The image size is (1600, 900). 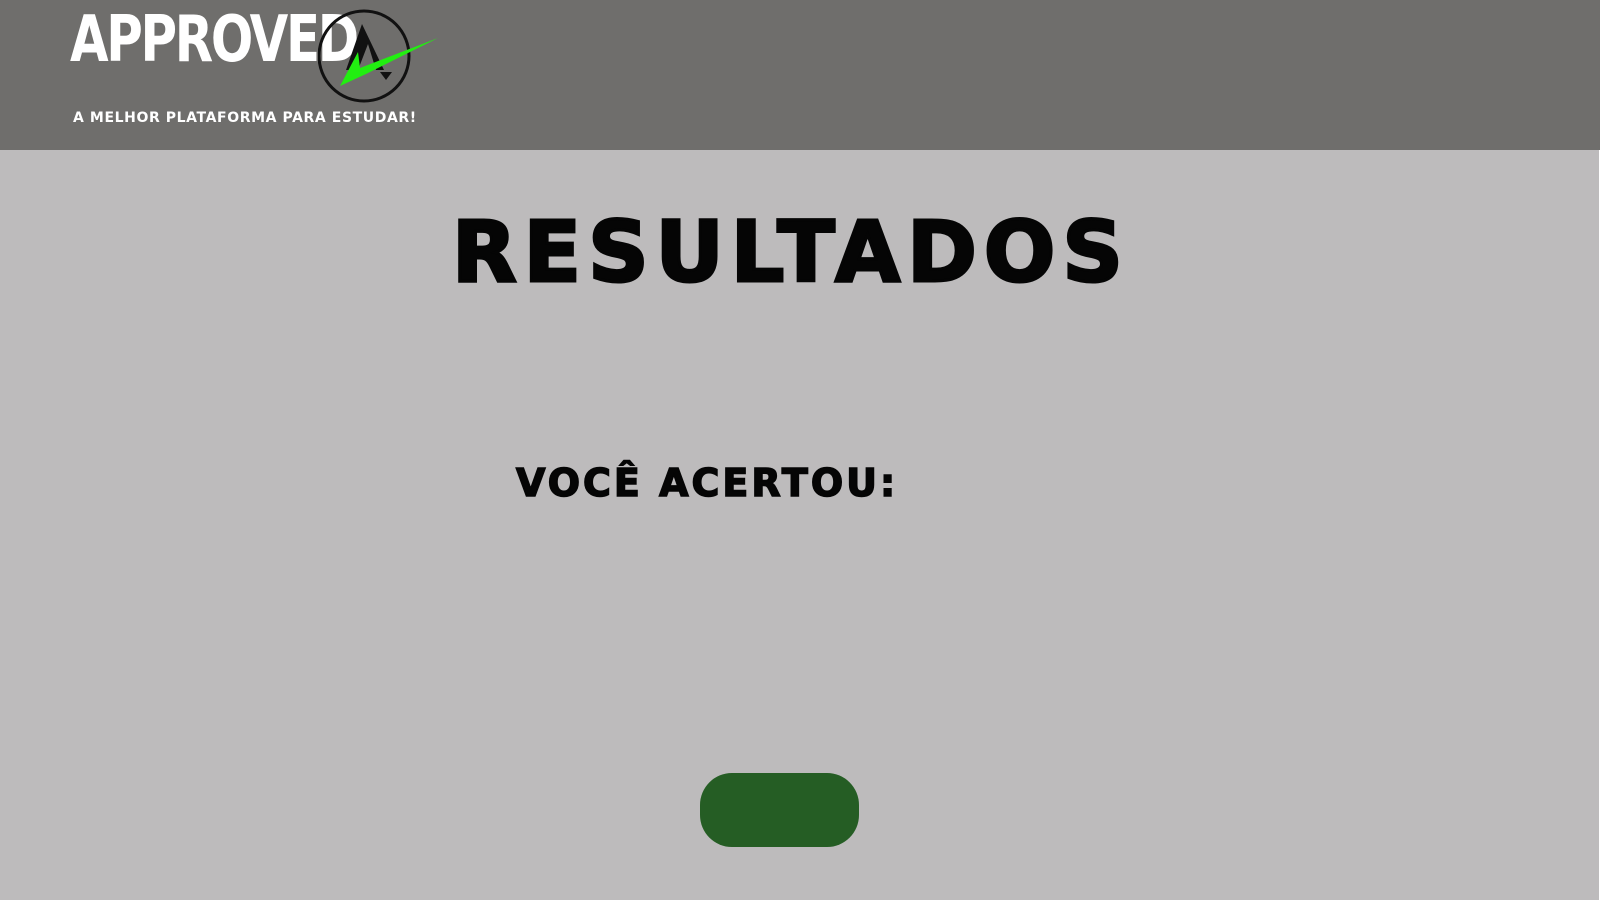 What do you see at coordinates (790, 252) in the screenshot?
I see `page-title: RESULTADOS` at bounding box center [790, 252].